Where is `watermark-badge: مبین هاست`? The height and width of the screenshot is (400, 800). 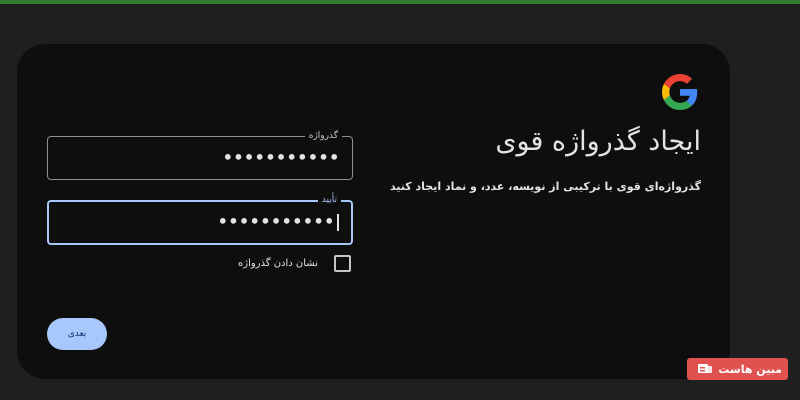
watermark-badge: مبین هاست is located at coordinates (737, 369).